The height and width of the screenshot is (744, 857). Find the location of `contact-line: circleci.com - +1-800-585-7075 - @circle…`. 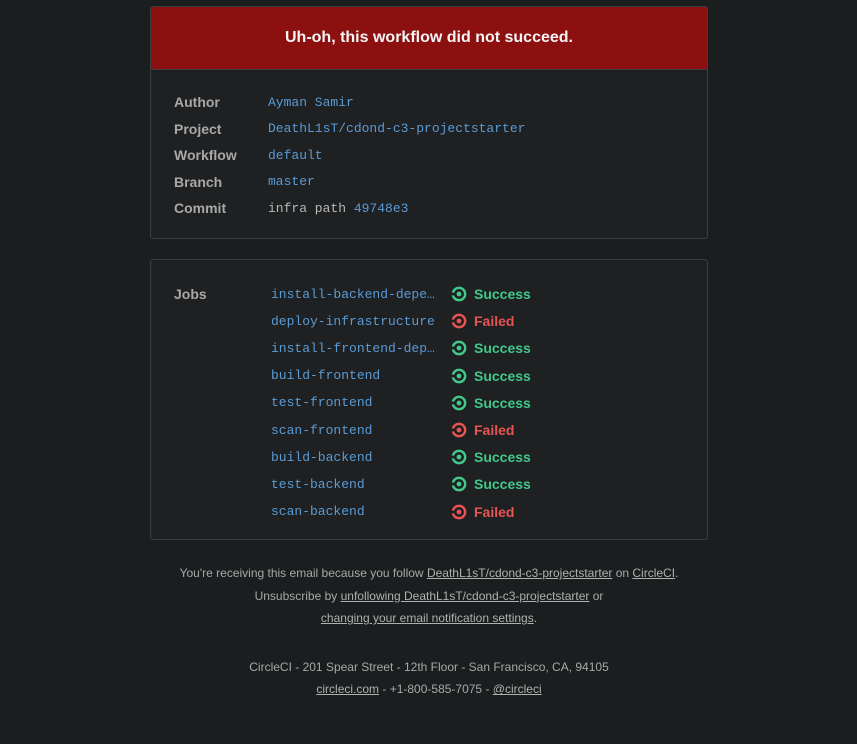

contact-line: circleci.com - +1-800-585-7075 - @circle… is located at coordinates (429, 689).